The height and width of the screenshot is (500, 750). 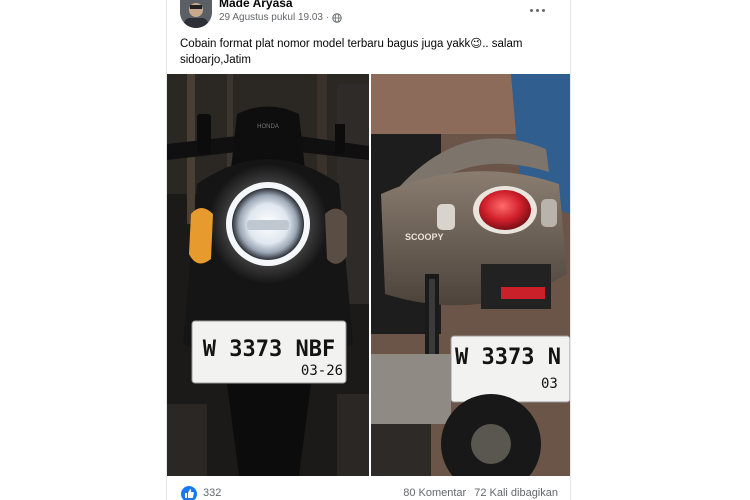 What do you see at coordinates (322, 371) in the screenshot?
I see `front-plate-expiry: 03-26` at bounding box center [322, 371].